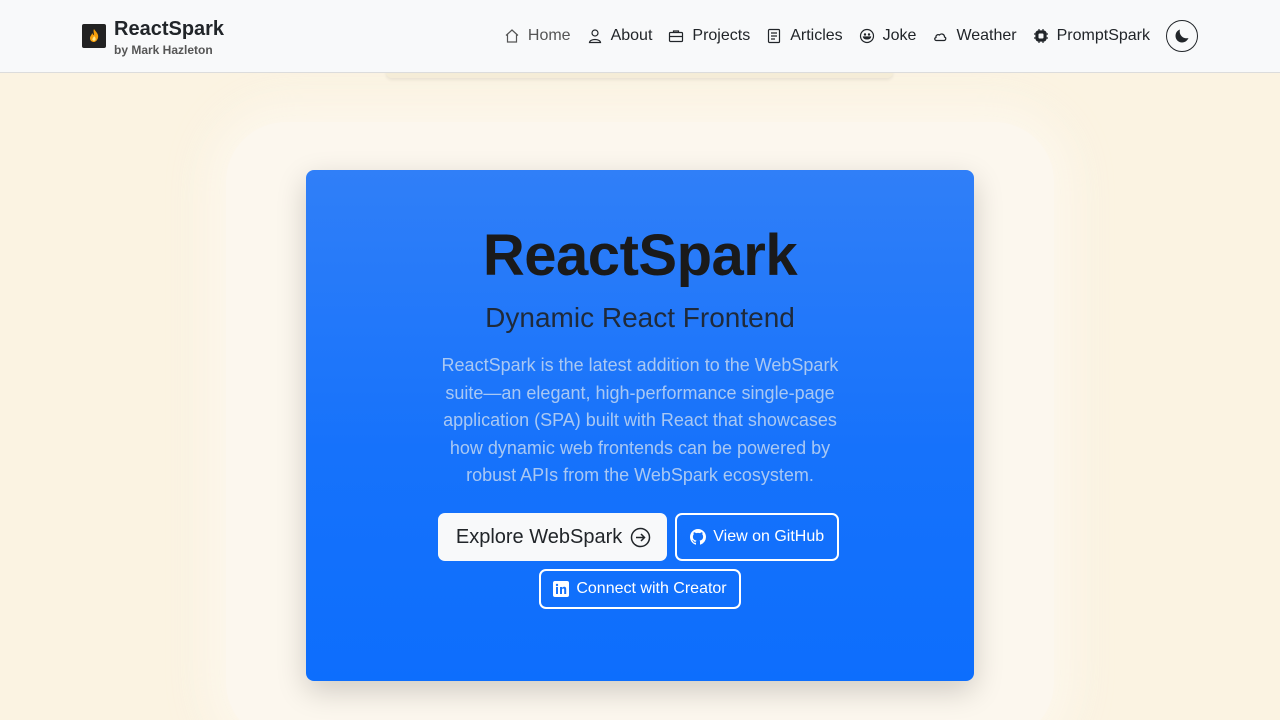  What do you see at coordinates (698, 537) in the screenshot?
I see `github-icon` at bounding box center [698, 537].